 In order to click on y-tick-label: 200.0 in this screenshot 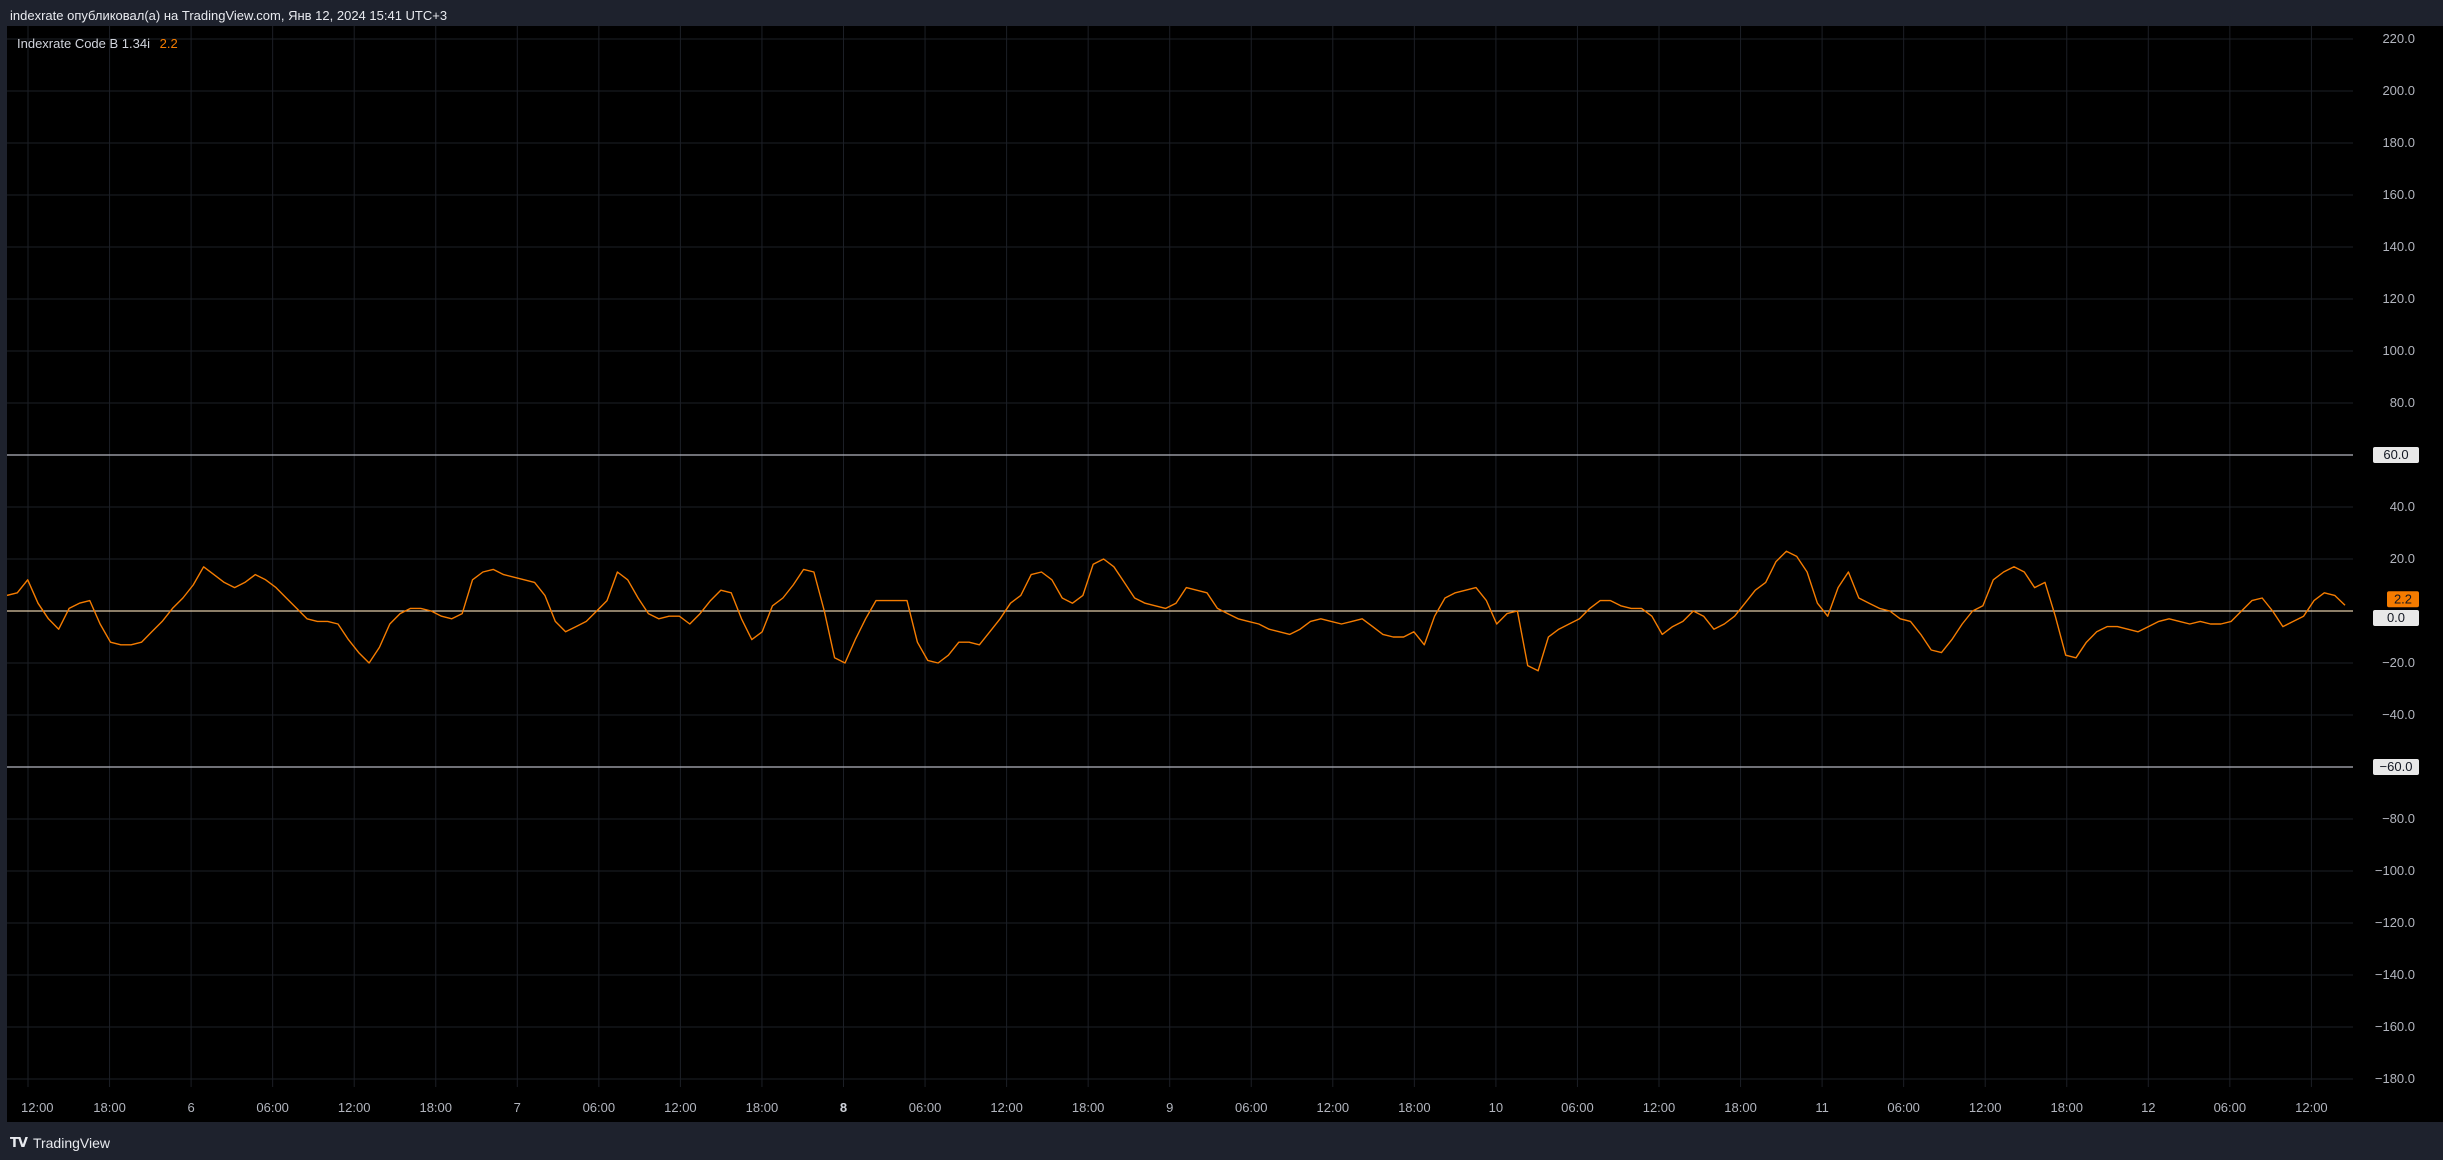, I will do `click(2398, 90)`.